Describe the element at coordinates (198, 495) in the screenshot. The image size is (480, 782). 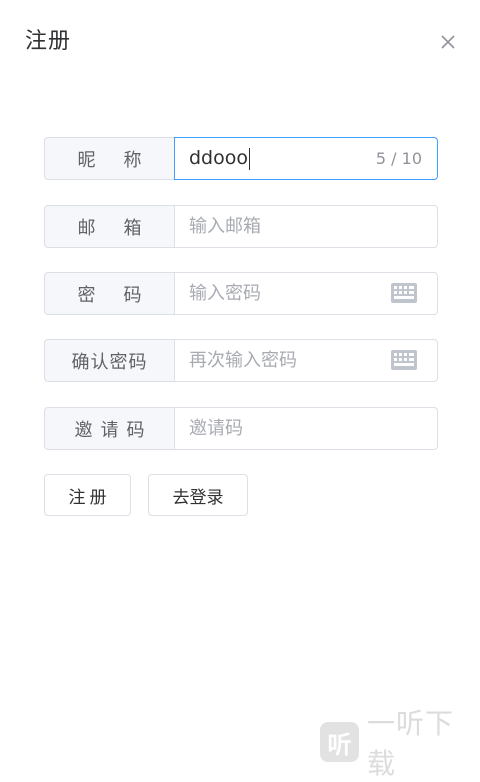
I see `go-login-button: 去登录` at that location.